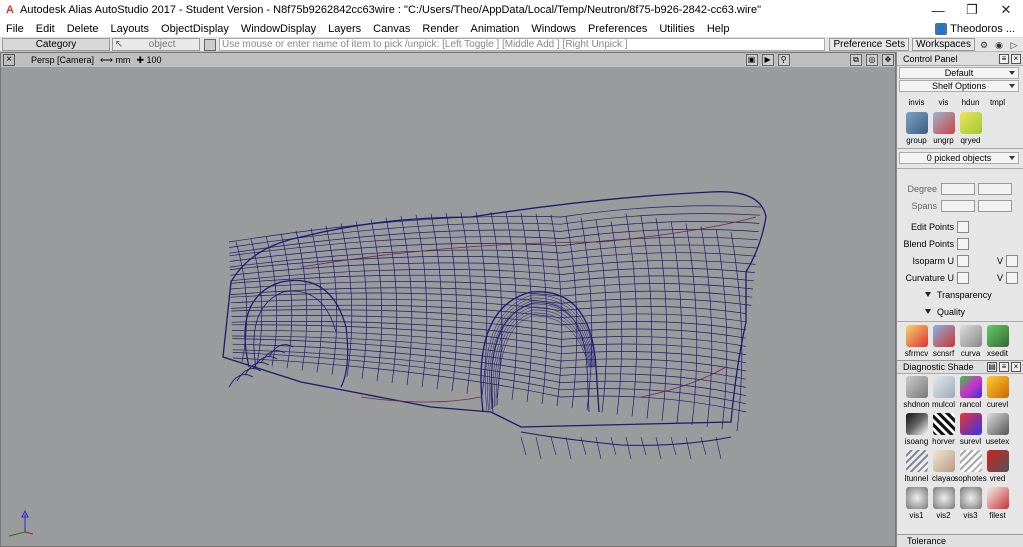 This screenshot has width=1023, height=547. What do you see at coordinates (115, 59) in the screenshot?
I see `units-label: ⟷ mm` at bounding box center [115, 59].